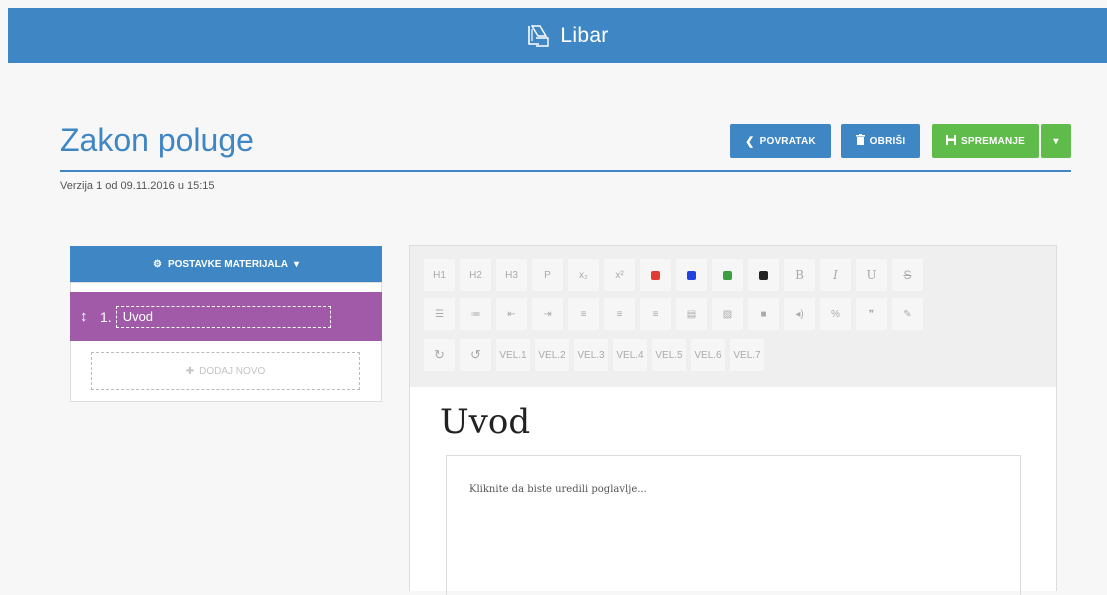 Image resolution: width=1107 pixels, height=595 pixels. I want to click on heading-2-button: H2, so click(475, 275).